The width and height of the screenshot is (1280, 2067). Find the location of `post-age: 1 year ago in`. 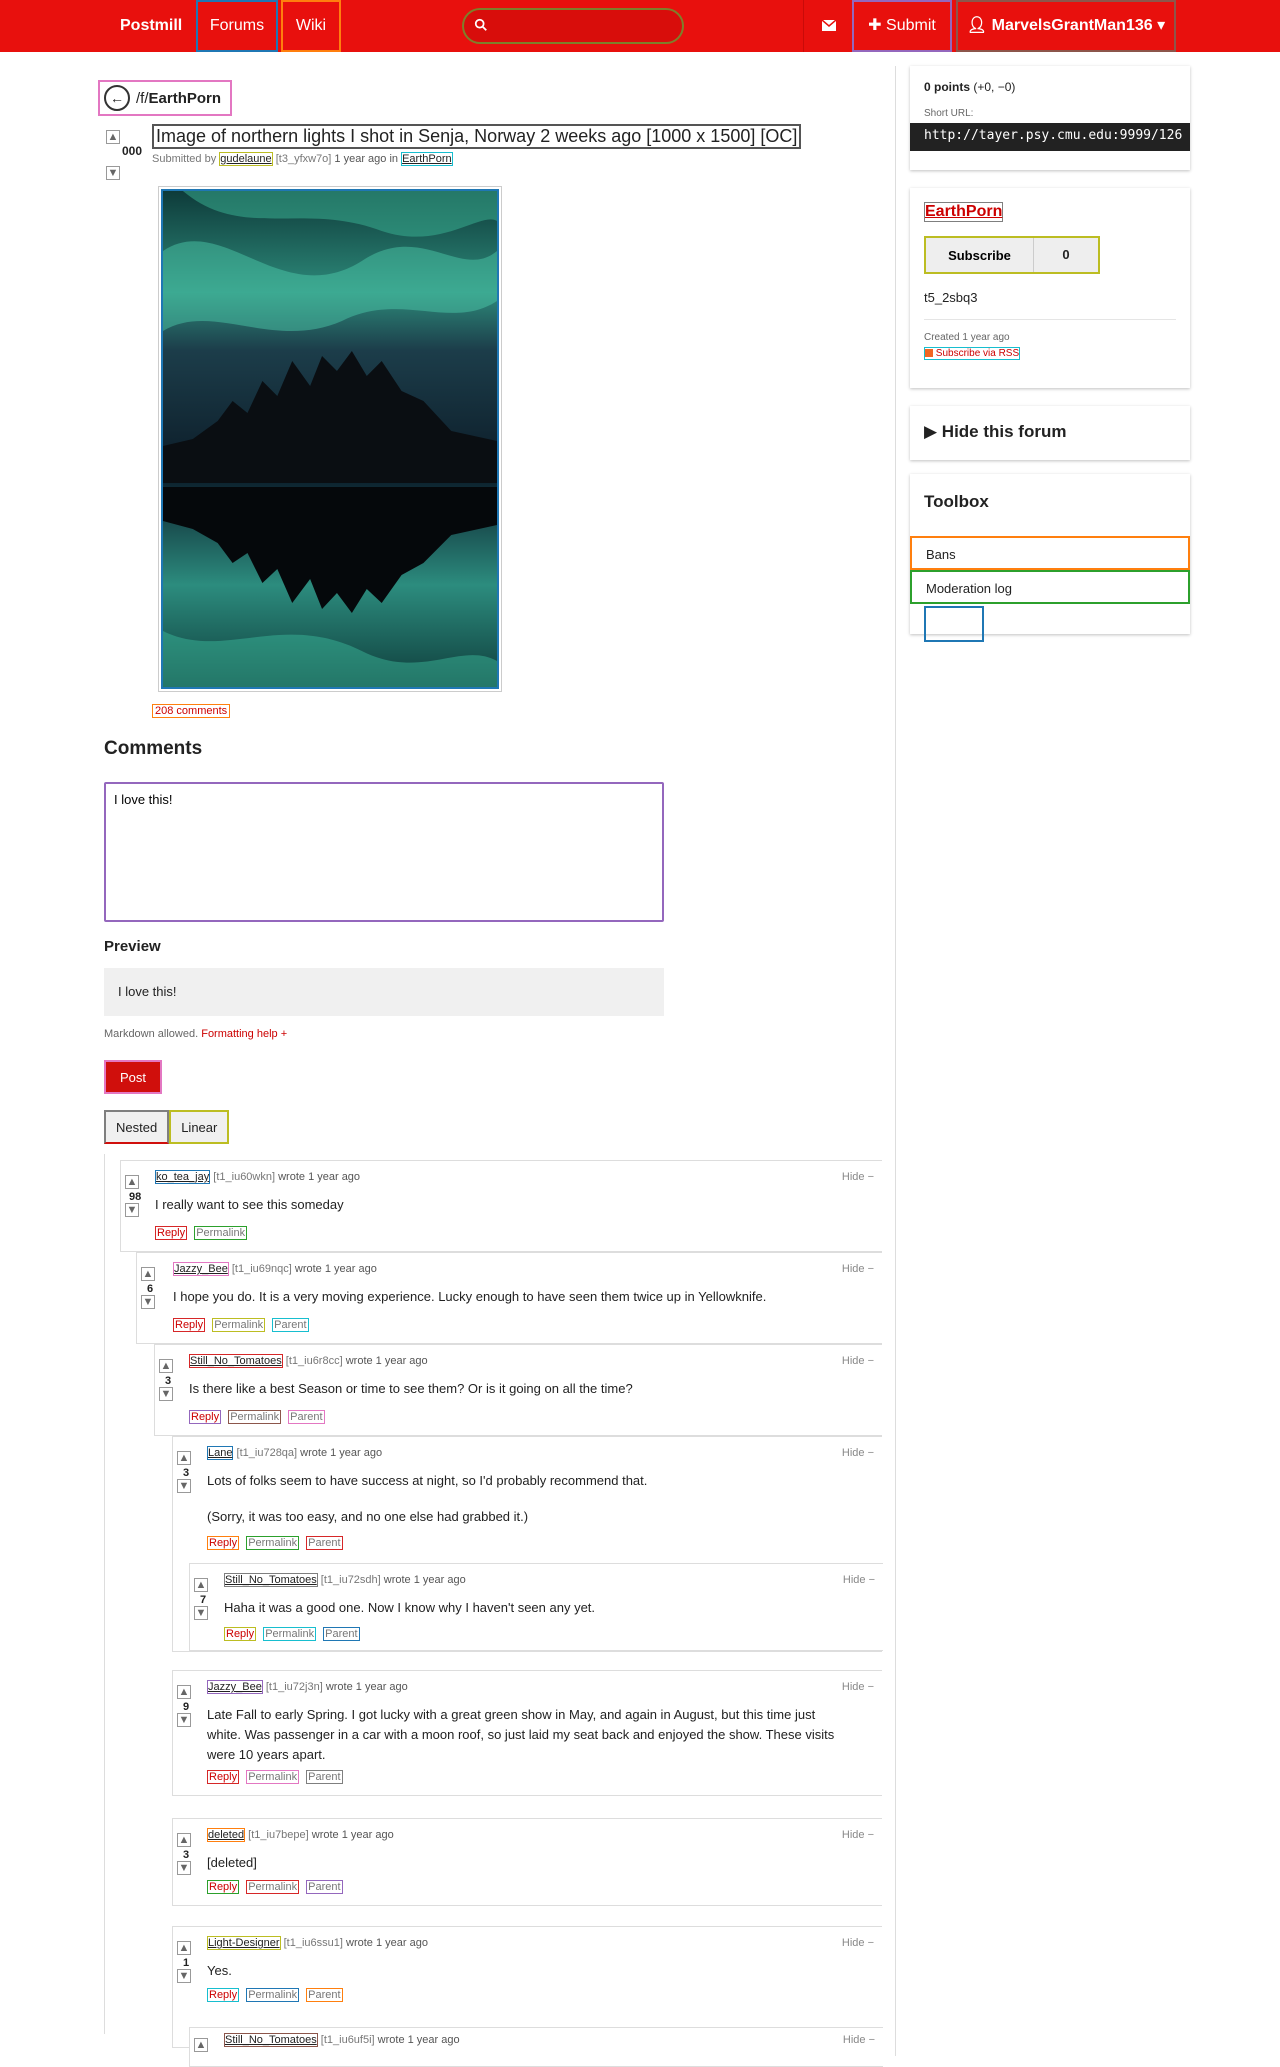

post-age: 1 year ago in is located at coordinates (366, 159).